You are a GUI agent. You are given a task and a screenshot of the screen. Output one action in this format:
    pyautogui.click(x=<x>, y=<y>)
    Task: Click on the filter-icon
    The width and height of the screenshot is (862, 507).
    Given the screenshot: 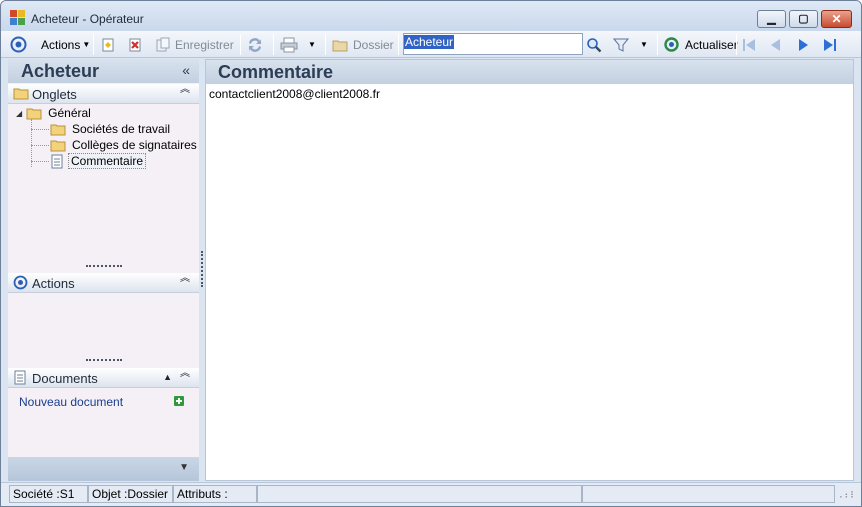 What is the action you would take?
    pyautogui.click(x=621, y=45)
    